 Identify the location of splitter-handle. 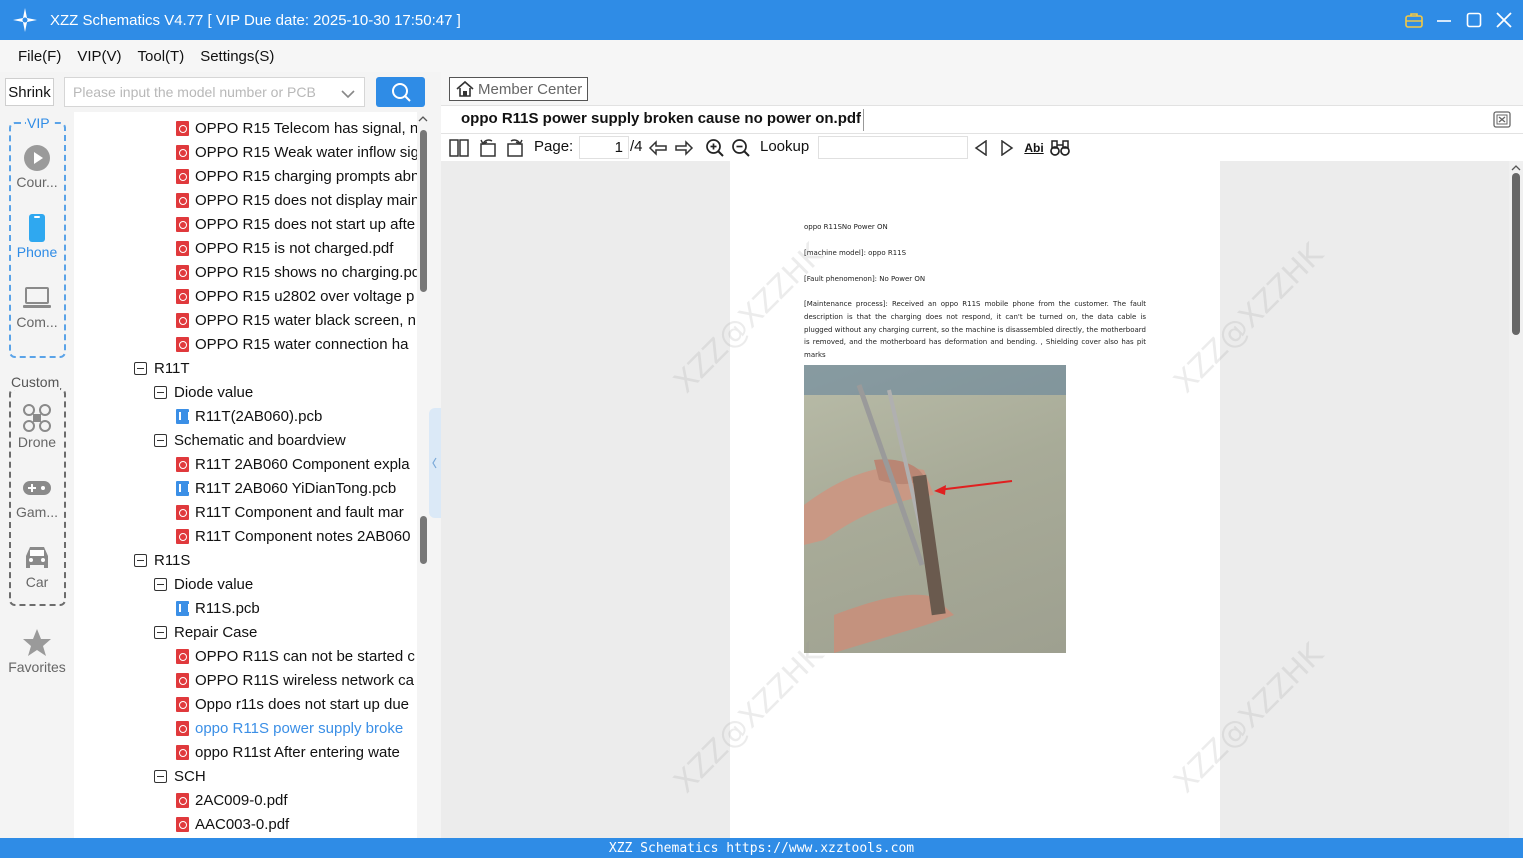
(435, 463).